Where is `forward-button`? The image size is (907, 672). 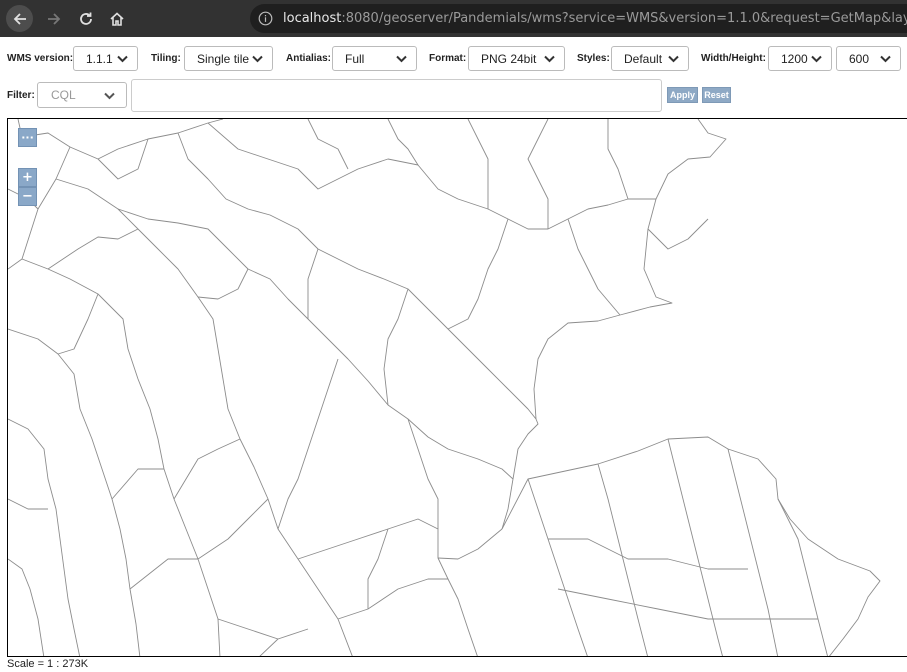
forward-button is located at coordinates (53, 18).